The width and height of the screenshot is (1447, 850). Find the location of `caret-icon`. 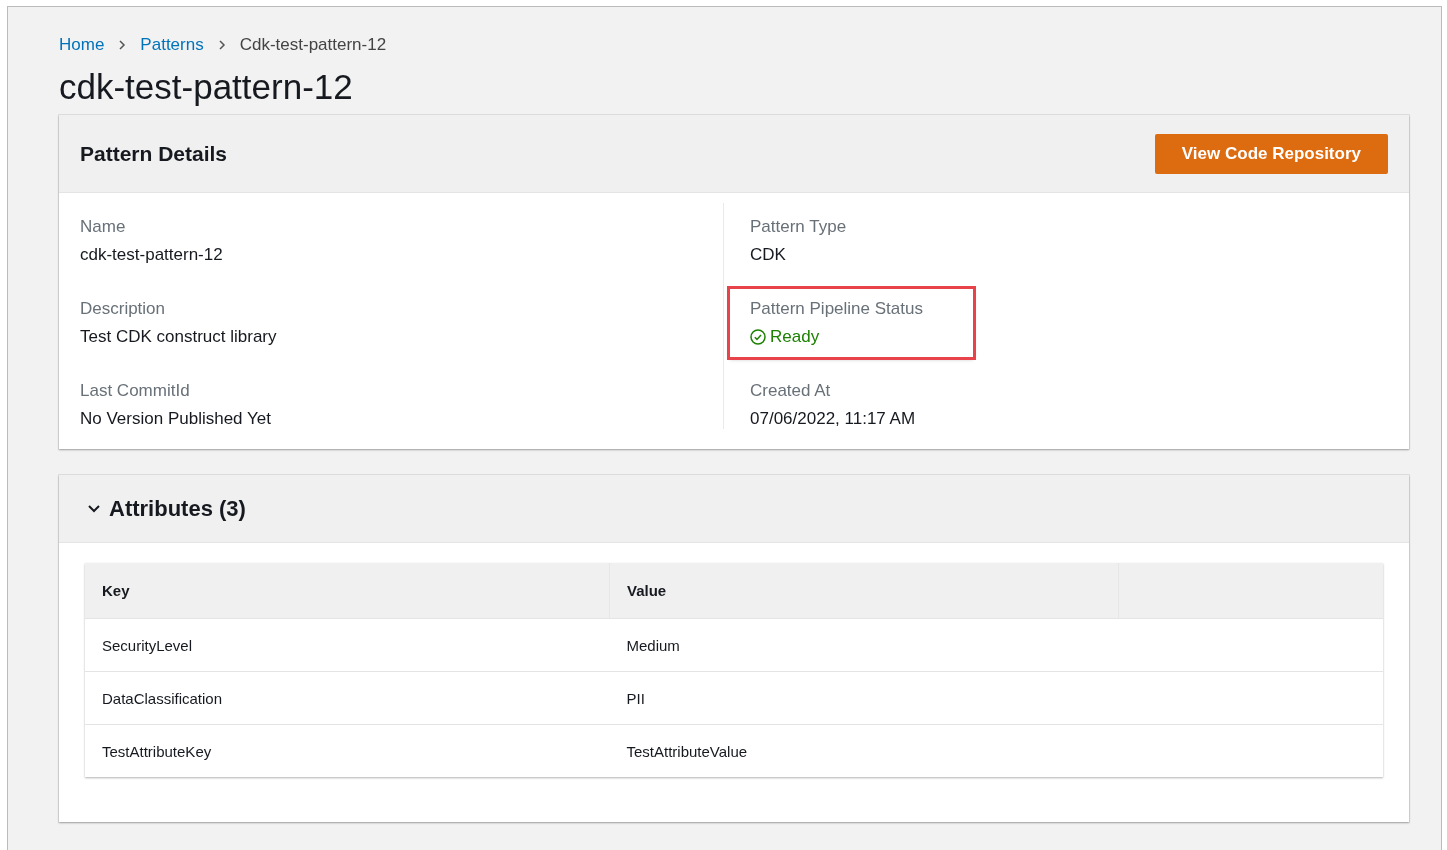

caret-icon is located at coordinates (94, 508).